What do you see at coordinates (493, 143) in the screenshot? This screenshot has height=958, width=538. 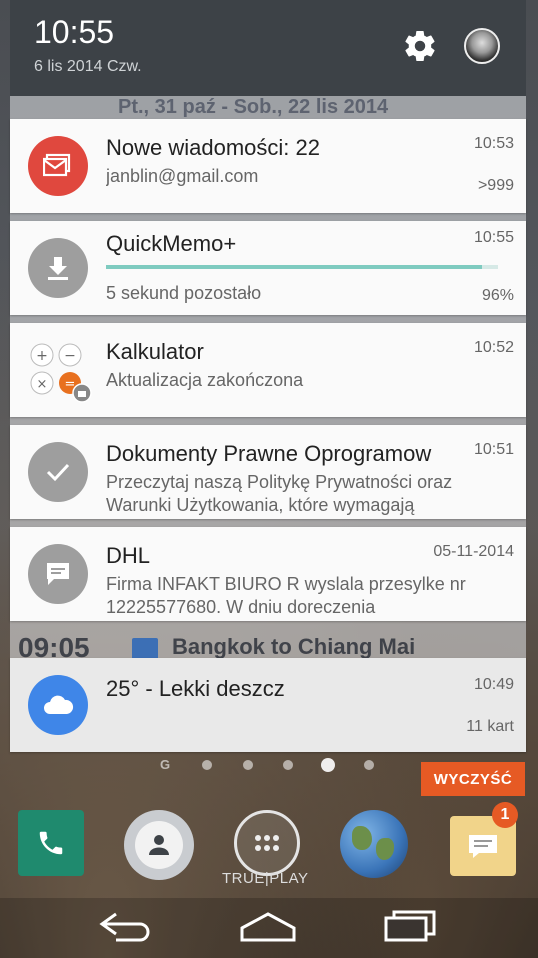 I see `notification-time: 10:53` at bounding box center [493, 143].